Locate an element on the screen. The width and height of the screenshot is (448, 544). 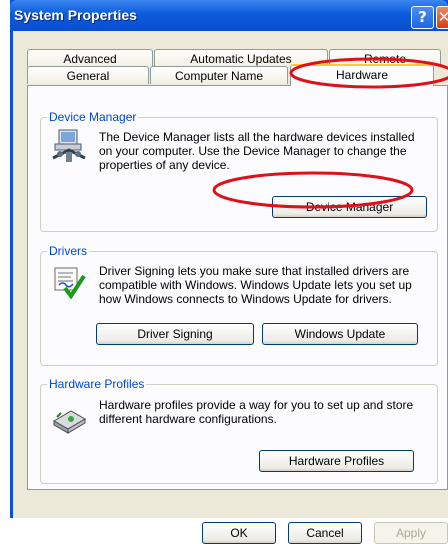
close-icon: ✕ is located at coordinates (443, 17).